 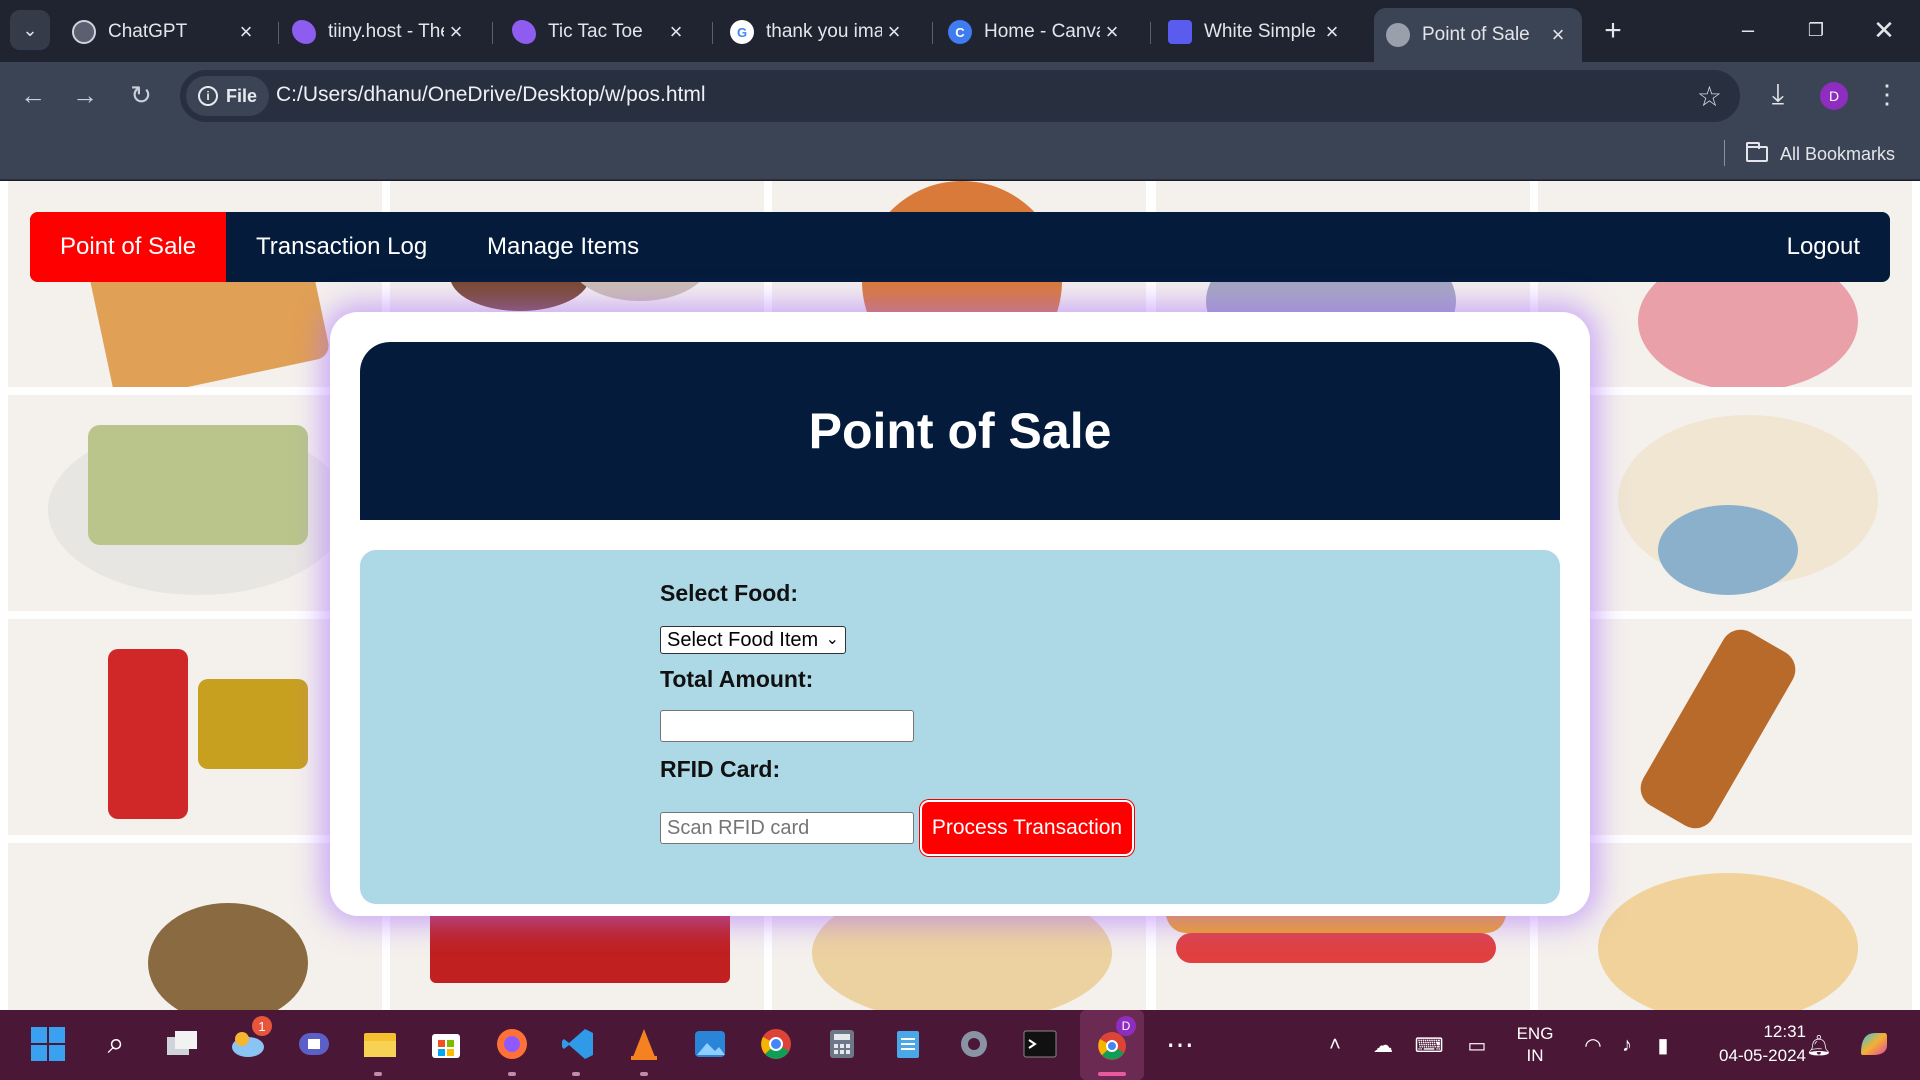 What do you see at coordinates (787, 726) in the screenshot?
I see `total-amount-input` at bounding box center [787, 726].